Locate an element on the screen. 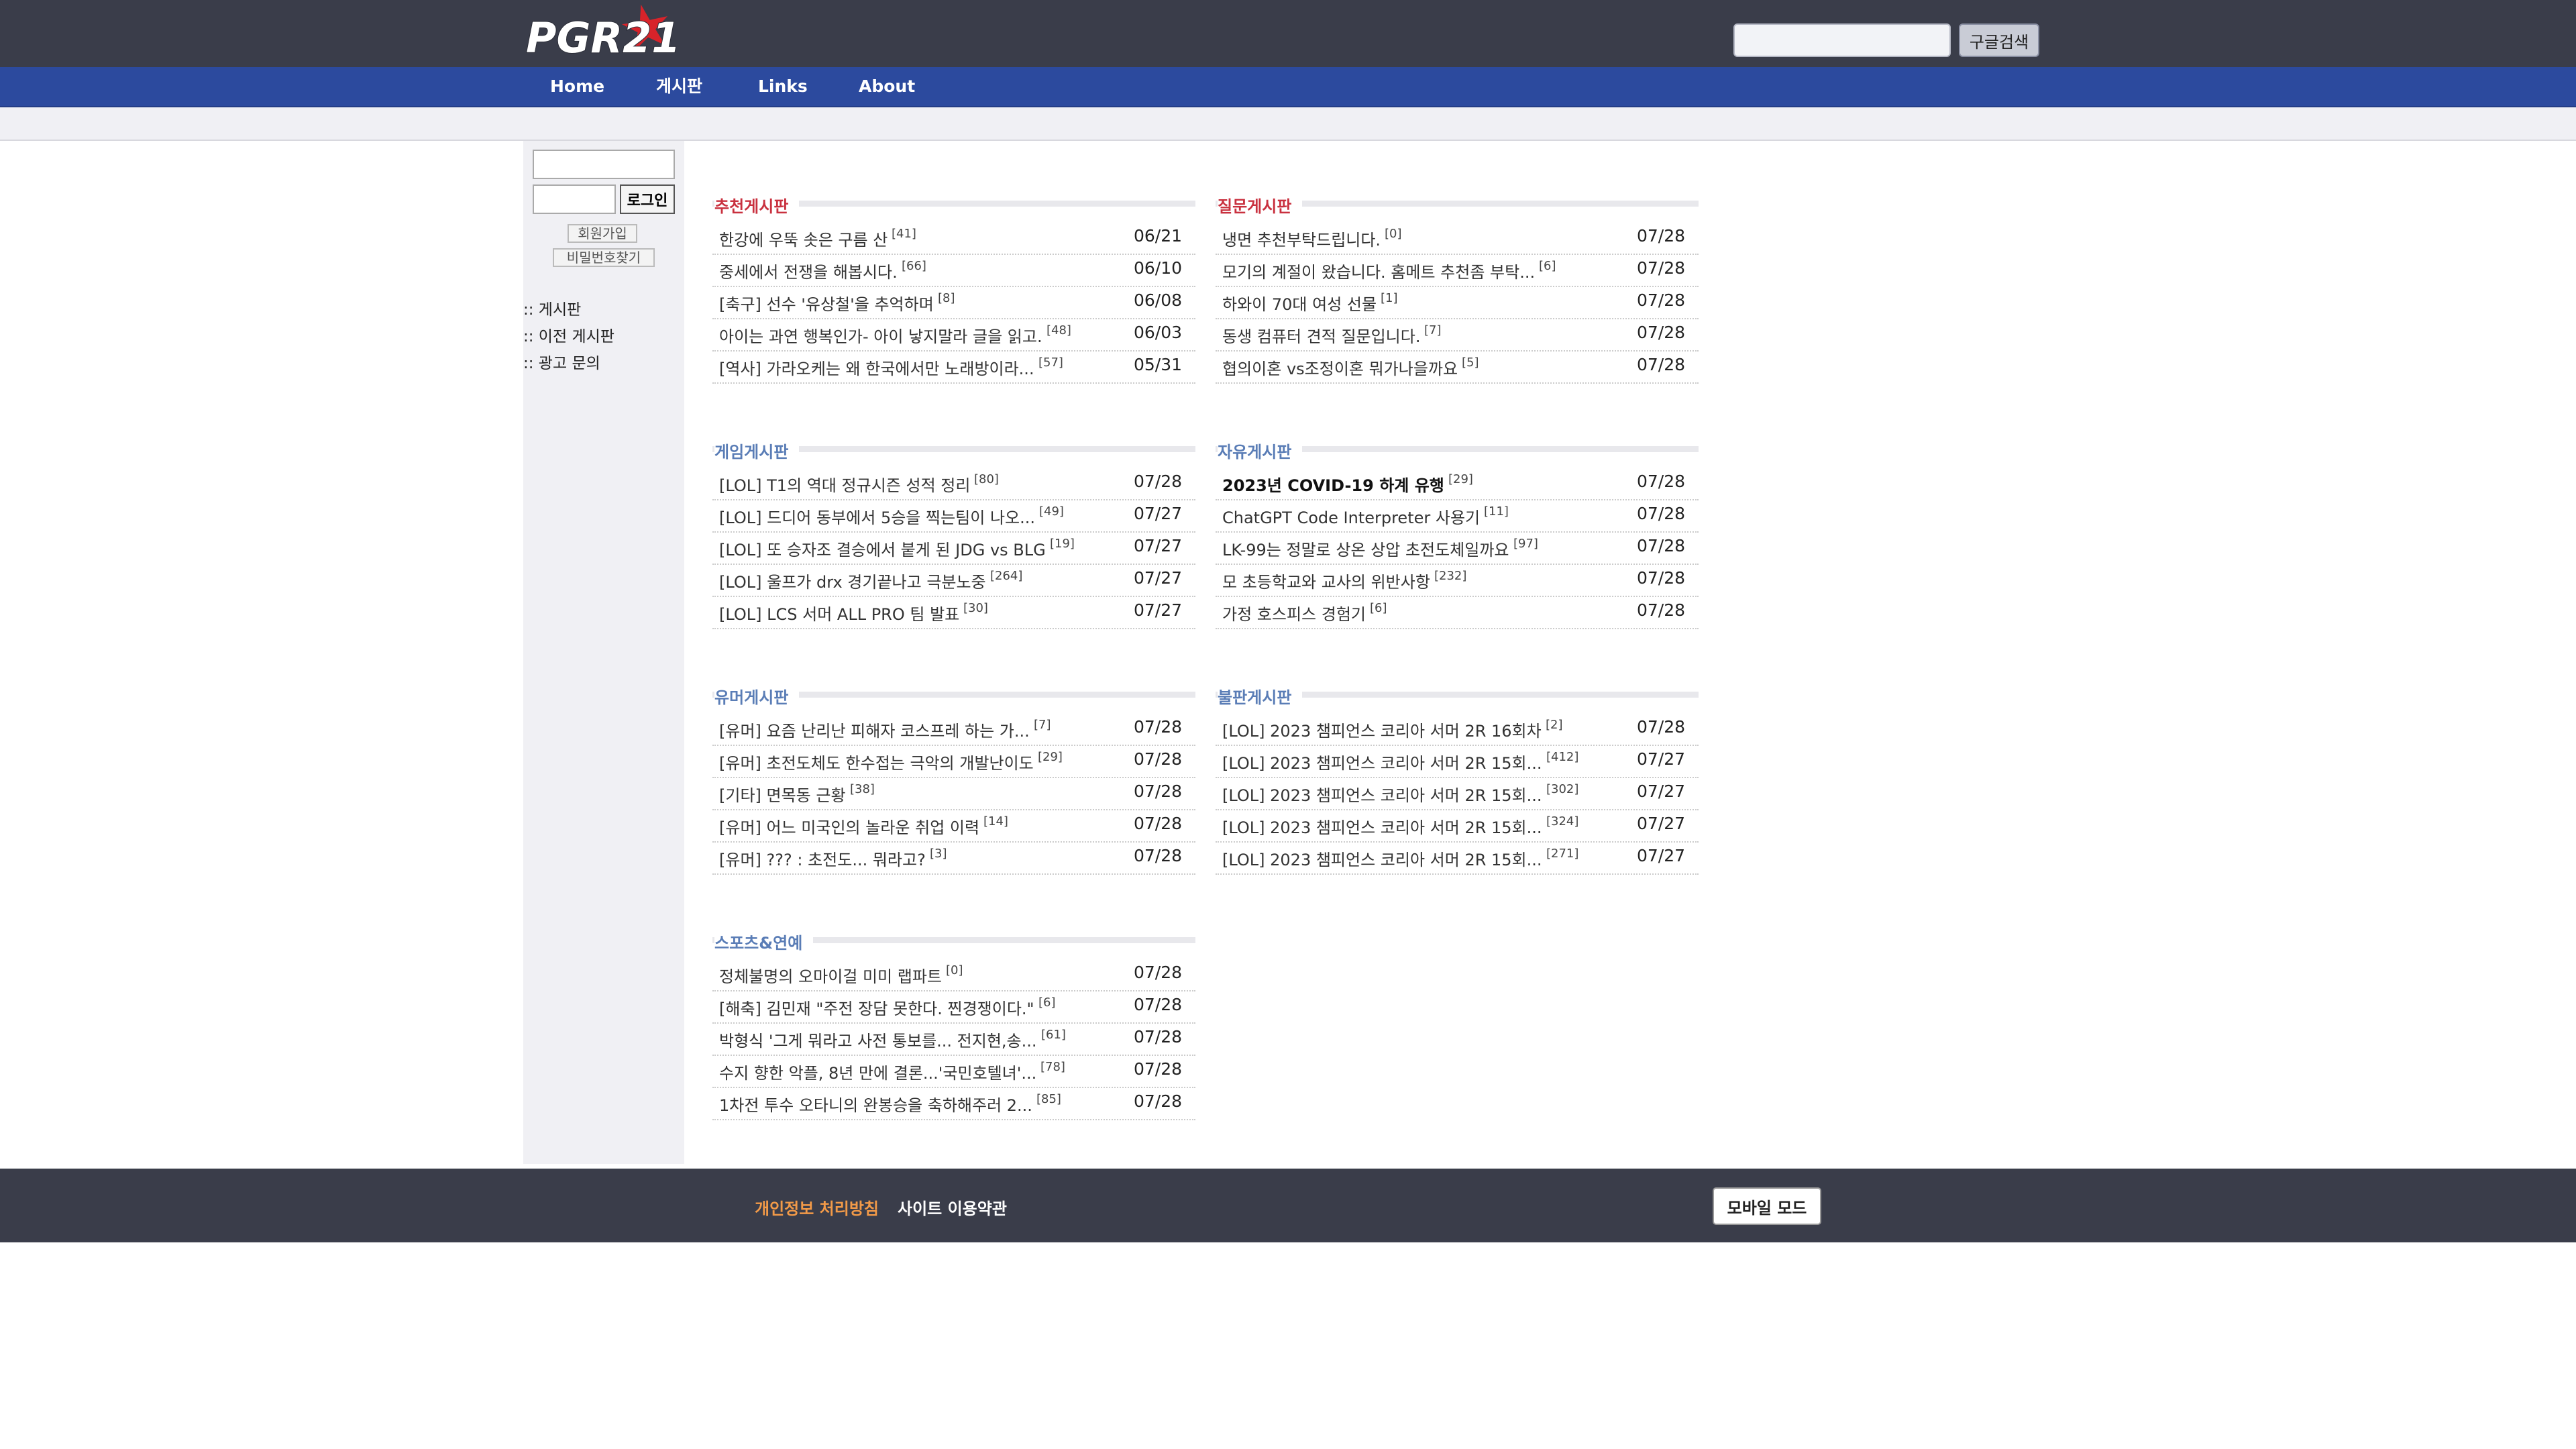 The image size is (2576, 1449). nav-item-links: Links is located at coordinates (783, 86).